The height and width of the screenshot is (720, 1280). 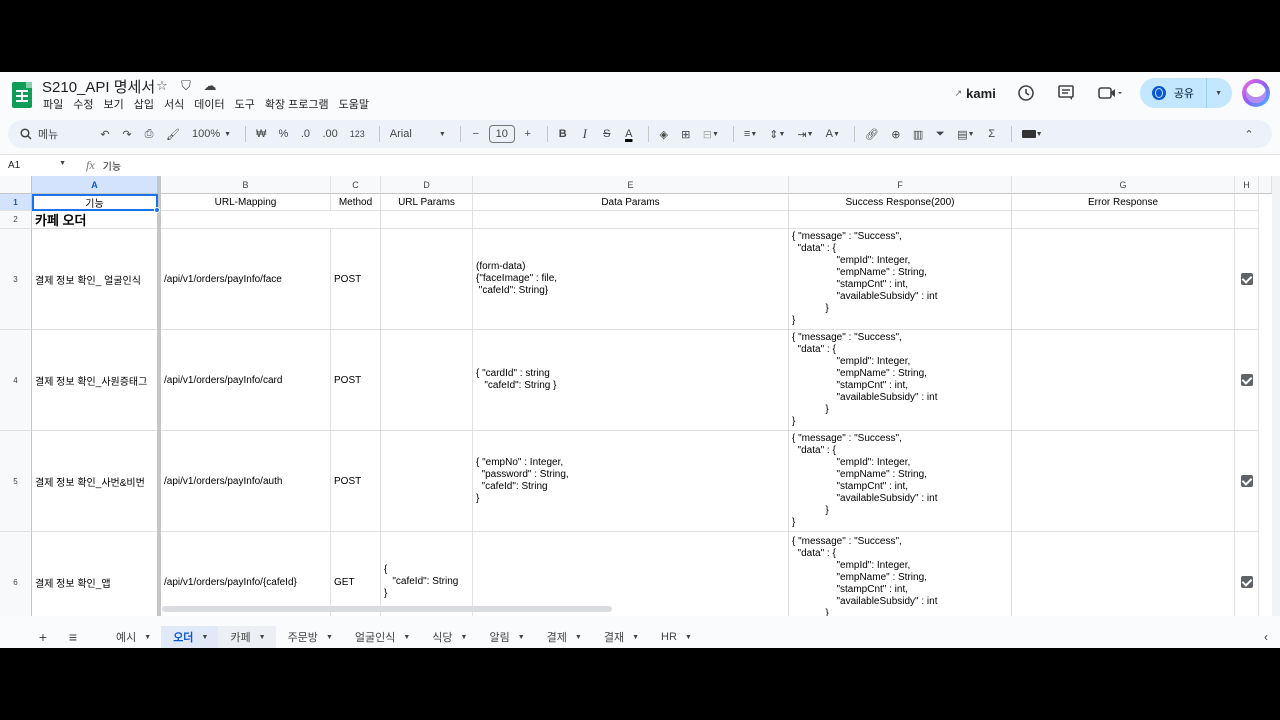 I want to click on select-all-corner, so click(x=16, y=185).